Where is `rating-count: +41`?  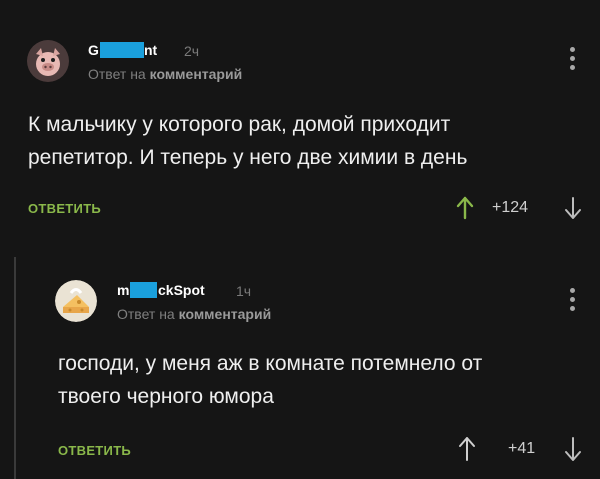 rating-count: +41 is located at coordinates (522, 448).